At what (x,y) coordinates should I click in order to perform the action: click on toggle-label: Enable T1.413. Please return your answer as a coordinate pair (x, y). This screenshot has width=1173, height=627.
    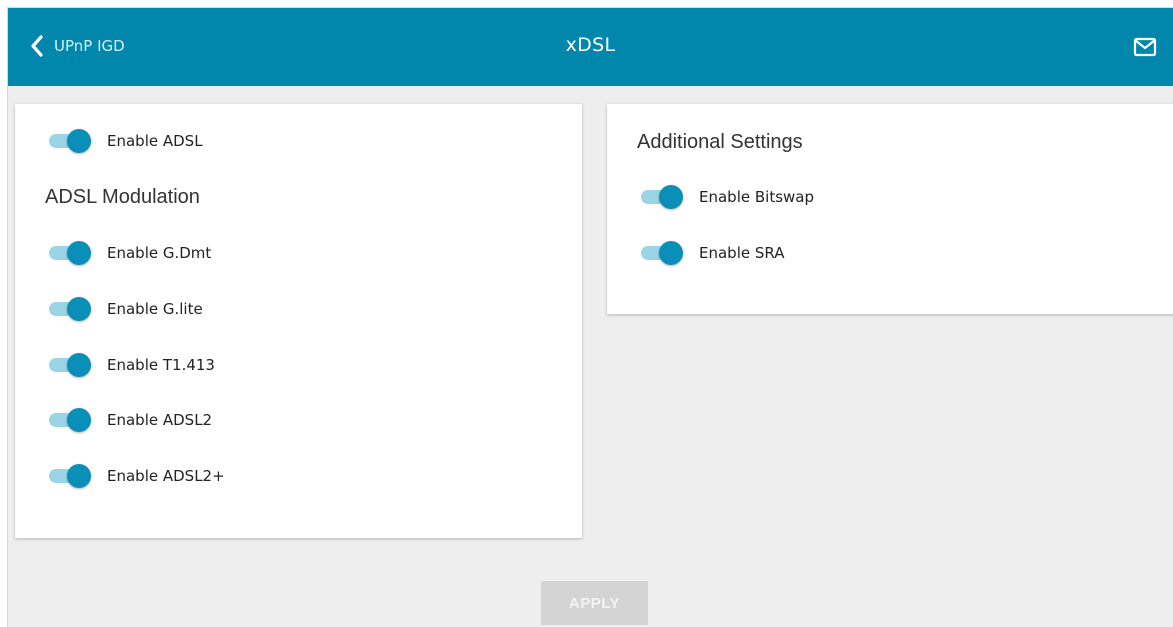
    Looking at the image, I should click on (161, 365).